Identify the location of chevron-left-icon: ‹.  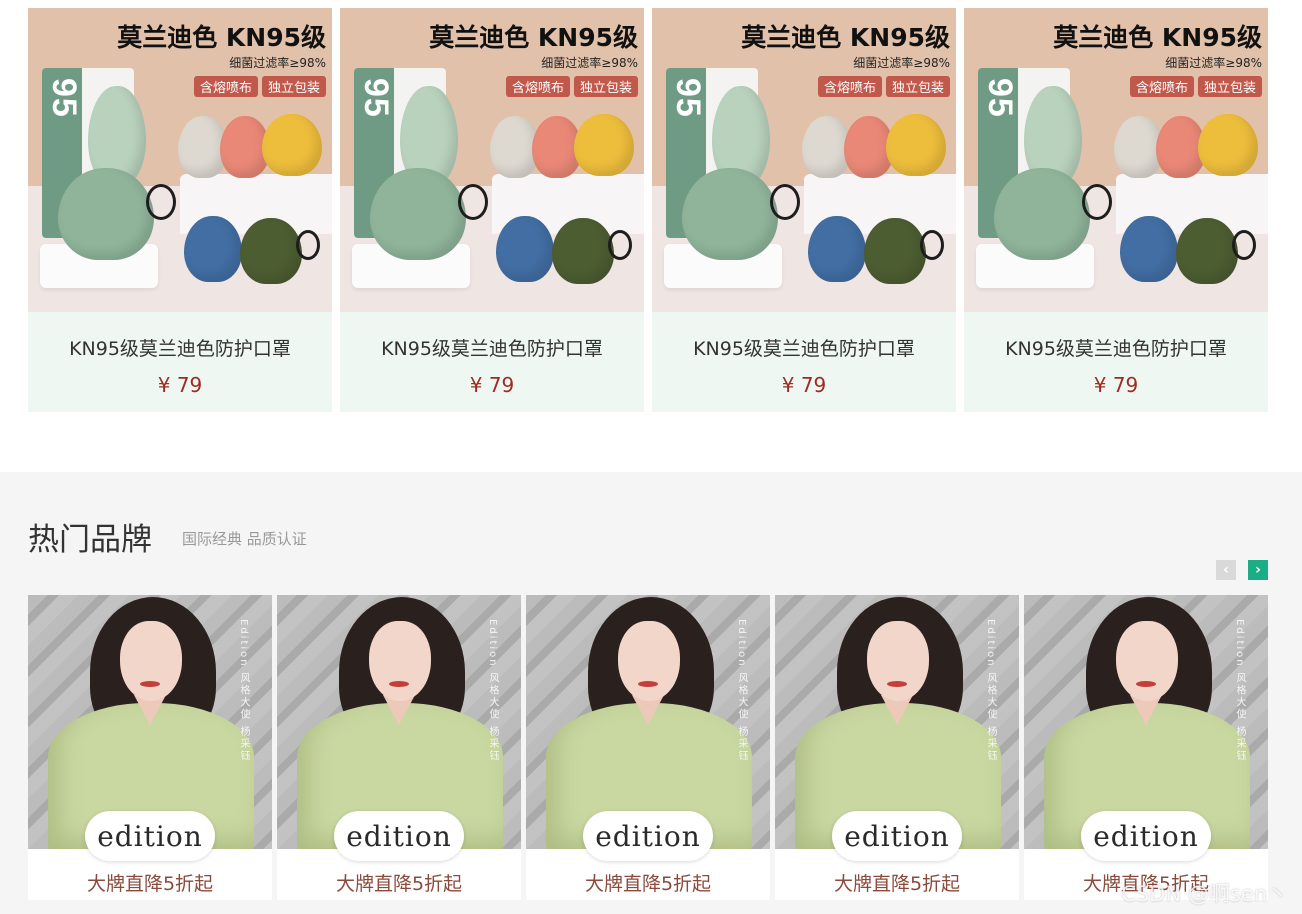
(1226, 570).